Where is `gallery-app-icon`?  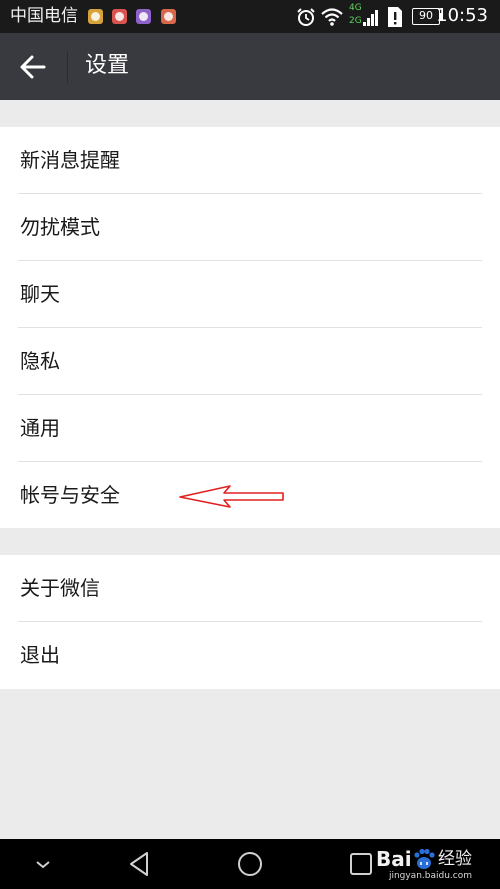 gallery-app-icon is located at coordinates (143, 16).